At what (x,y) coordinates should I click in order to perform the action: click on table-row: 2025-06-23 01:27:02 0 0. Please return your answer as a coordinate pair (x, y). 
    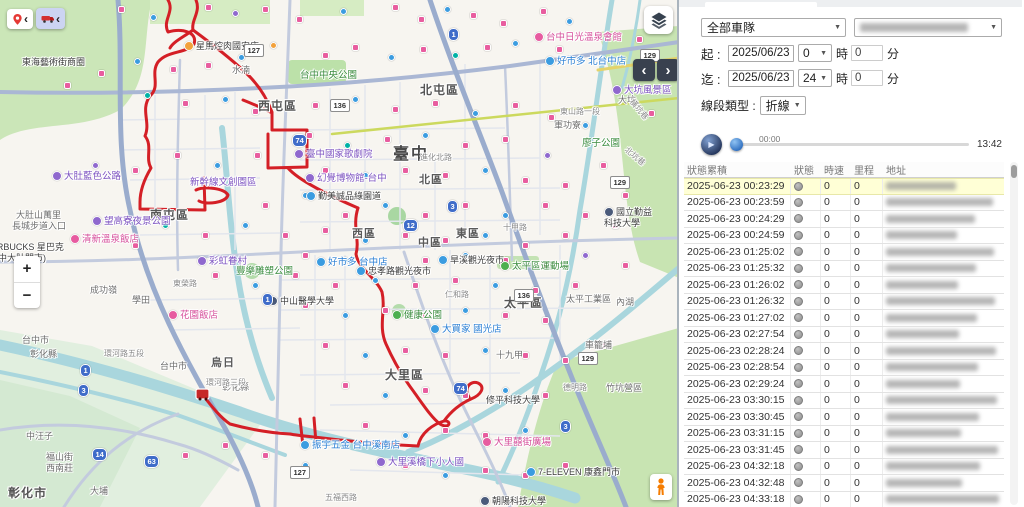
    Looking at the image, I should click on (844, 318).